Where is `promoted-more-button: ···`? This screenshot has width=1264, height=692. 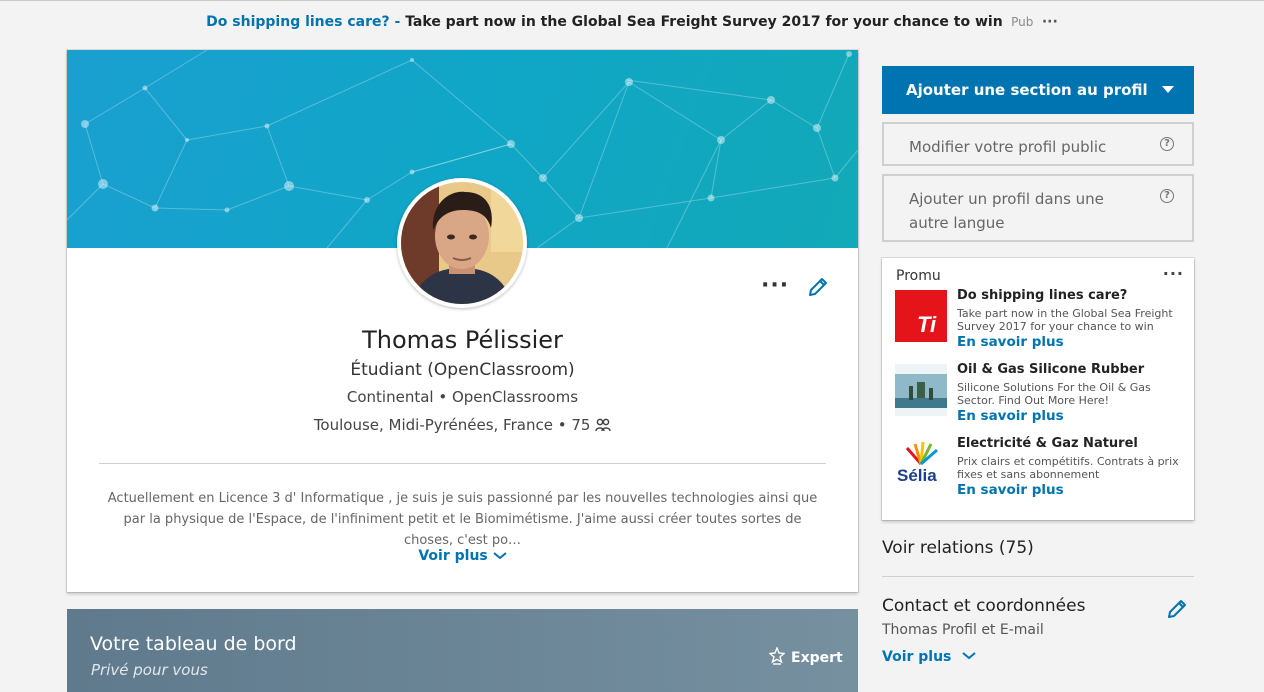
promoted-more-button: ··· is located at coordinates (1173, 273).